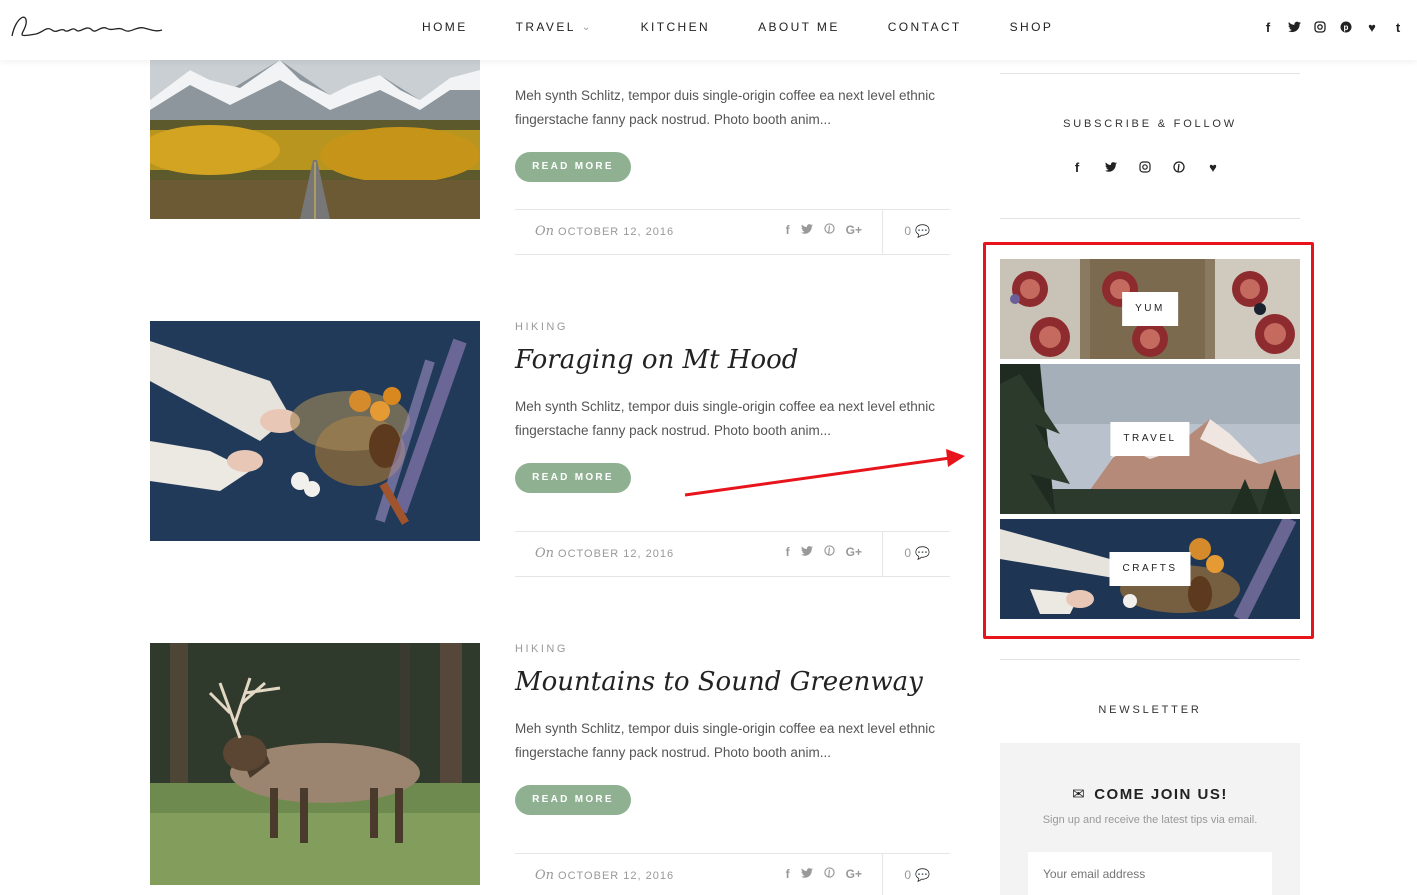 The width and height of the screenshot is (1417, 895). I want to click on post-image-foraging, so click(315, 431).